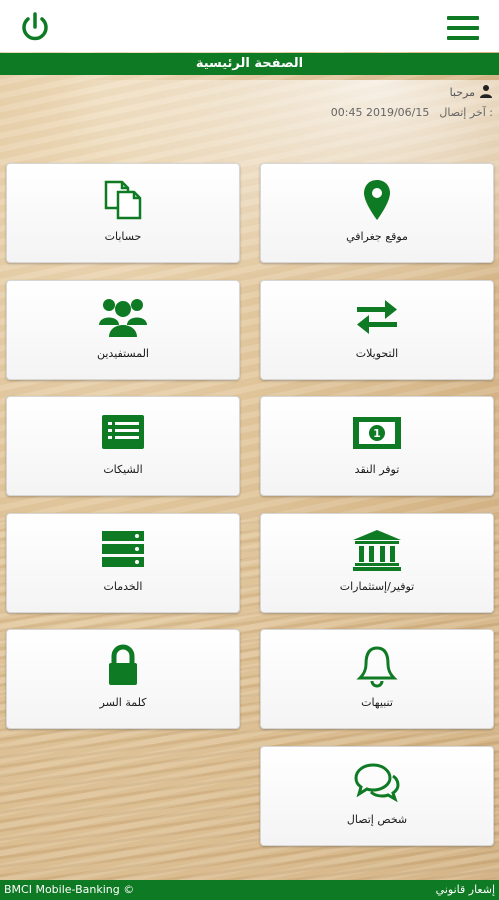  I want to click on documents-icon, so click(123, 200).